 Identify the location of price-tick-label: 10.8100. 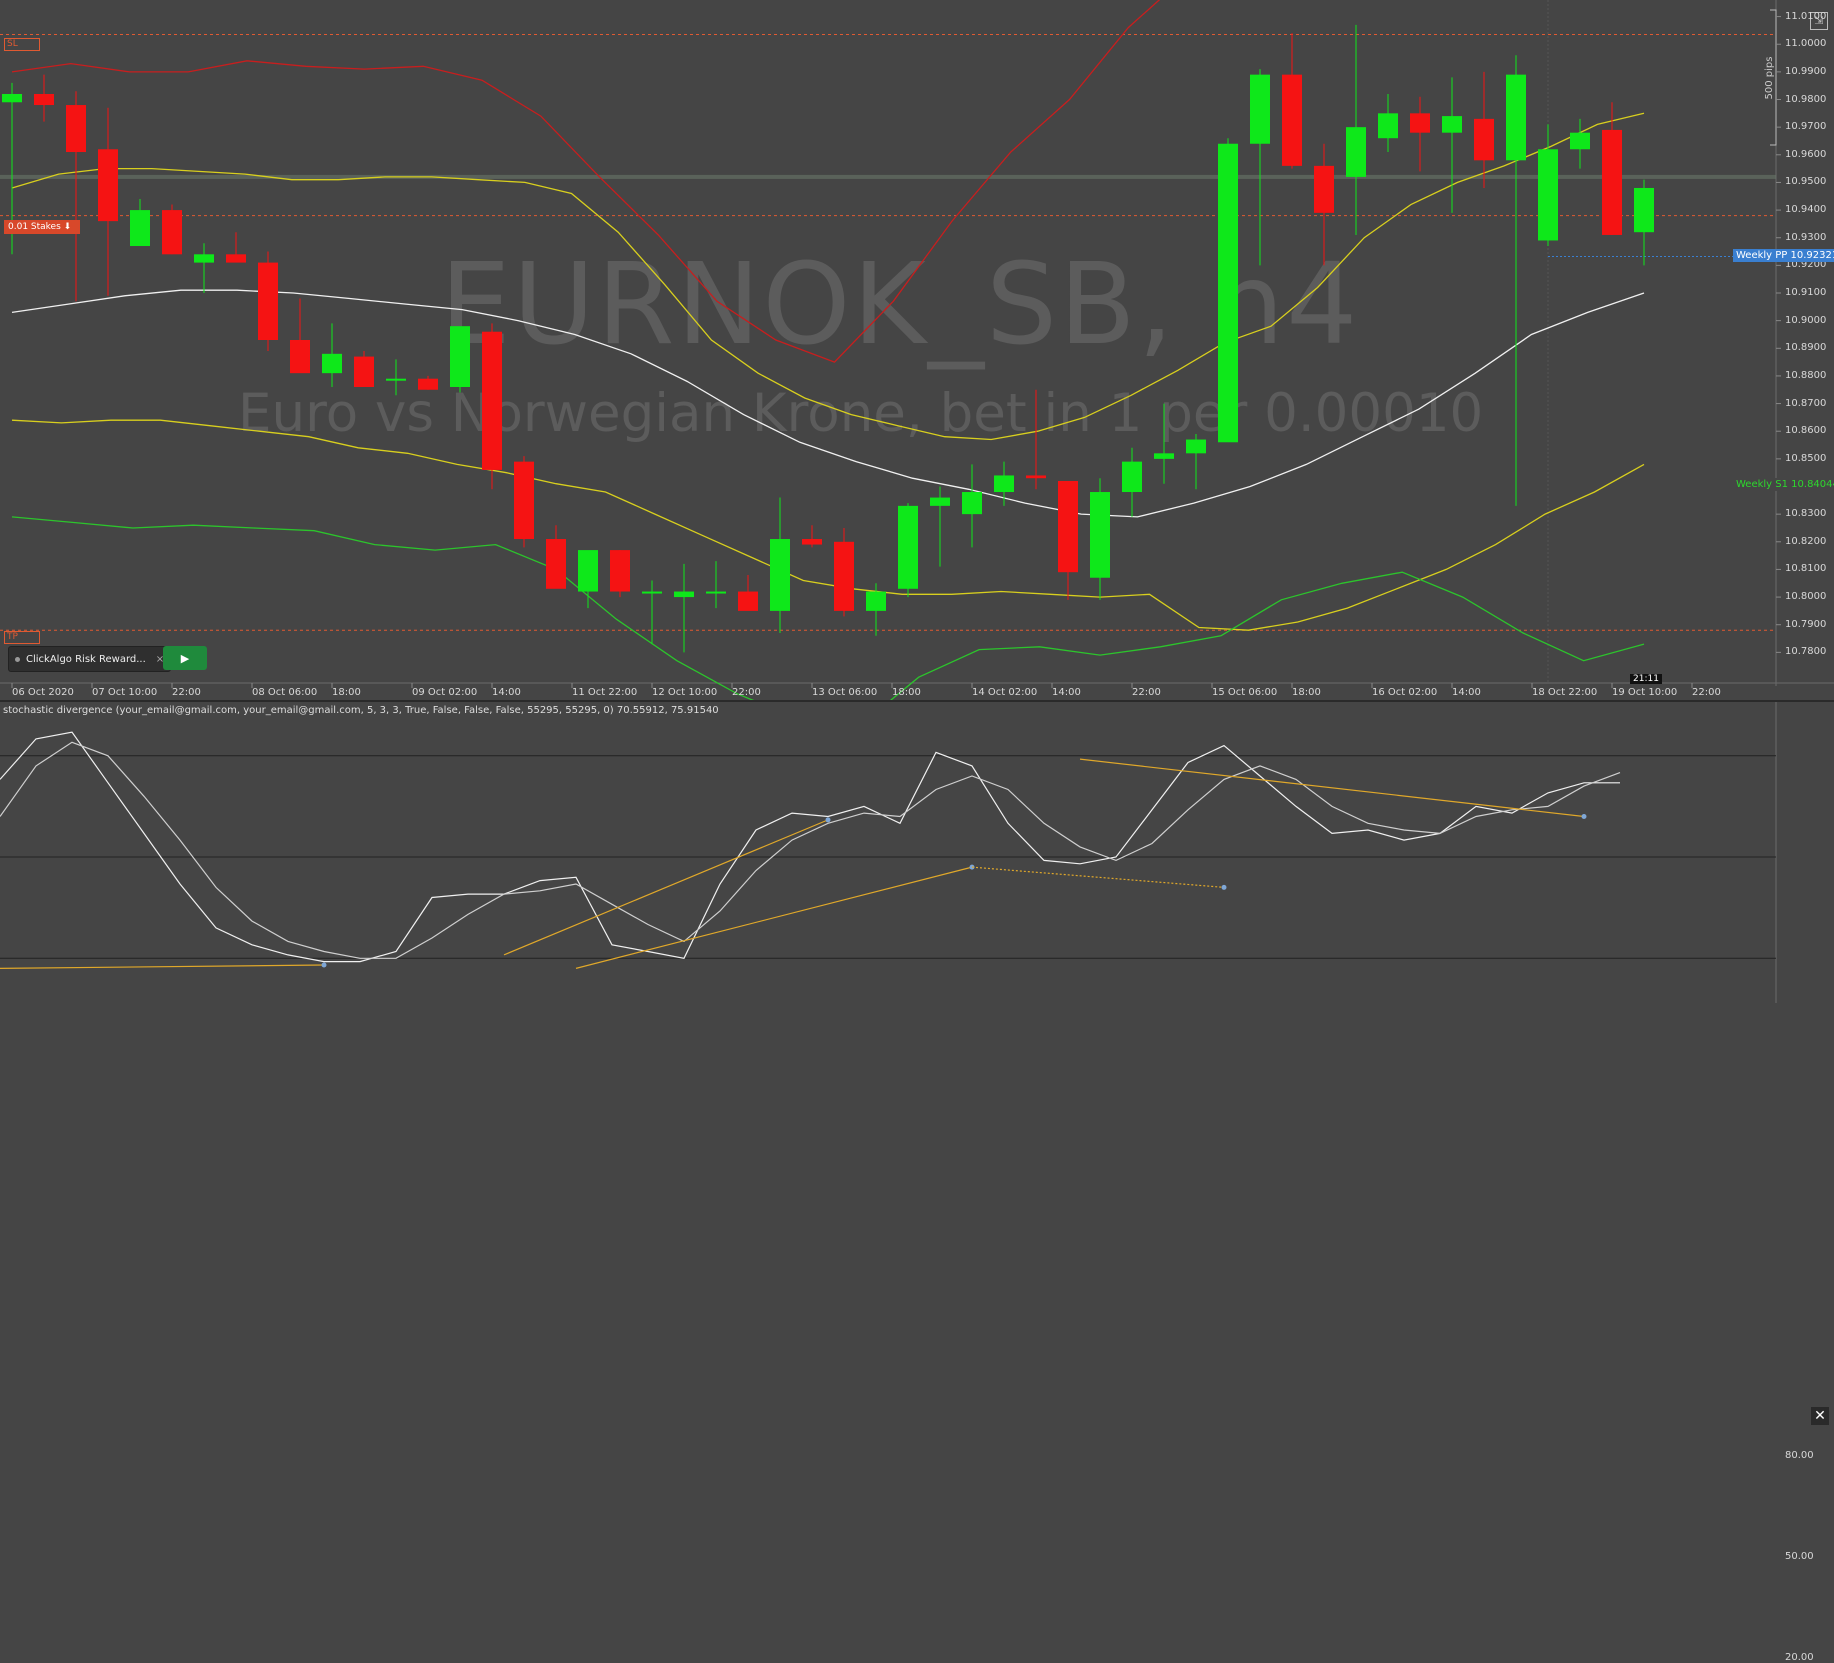
(1806, 569).